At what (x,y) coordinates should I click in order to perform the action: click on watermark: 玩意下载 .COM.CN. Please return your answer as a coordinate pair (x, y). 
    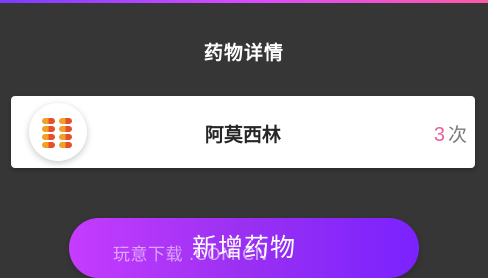
    Looking at the image, I should click on (190, 255).